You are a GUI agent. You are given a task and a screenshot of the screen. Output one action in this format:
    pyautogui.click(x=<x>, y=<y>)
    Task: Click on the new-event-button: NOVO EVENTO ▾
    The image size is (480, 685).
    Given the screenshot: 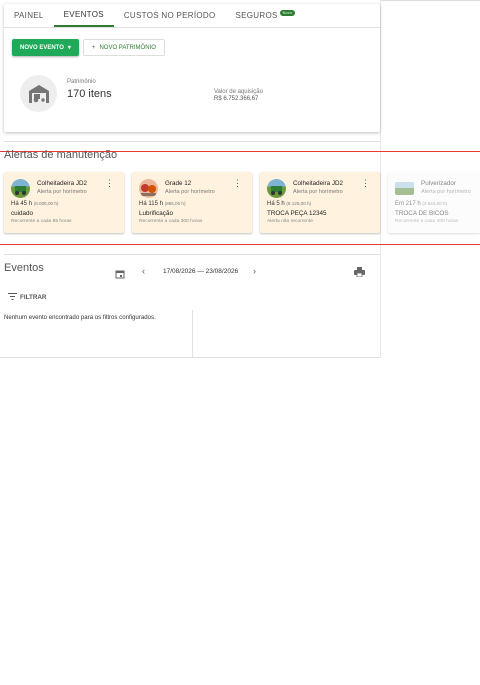 What is the action you would take?
    pyautogui.click(x=45, y=47)
    